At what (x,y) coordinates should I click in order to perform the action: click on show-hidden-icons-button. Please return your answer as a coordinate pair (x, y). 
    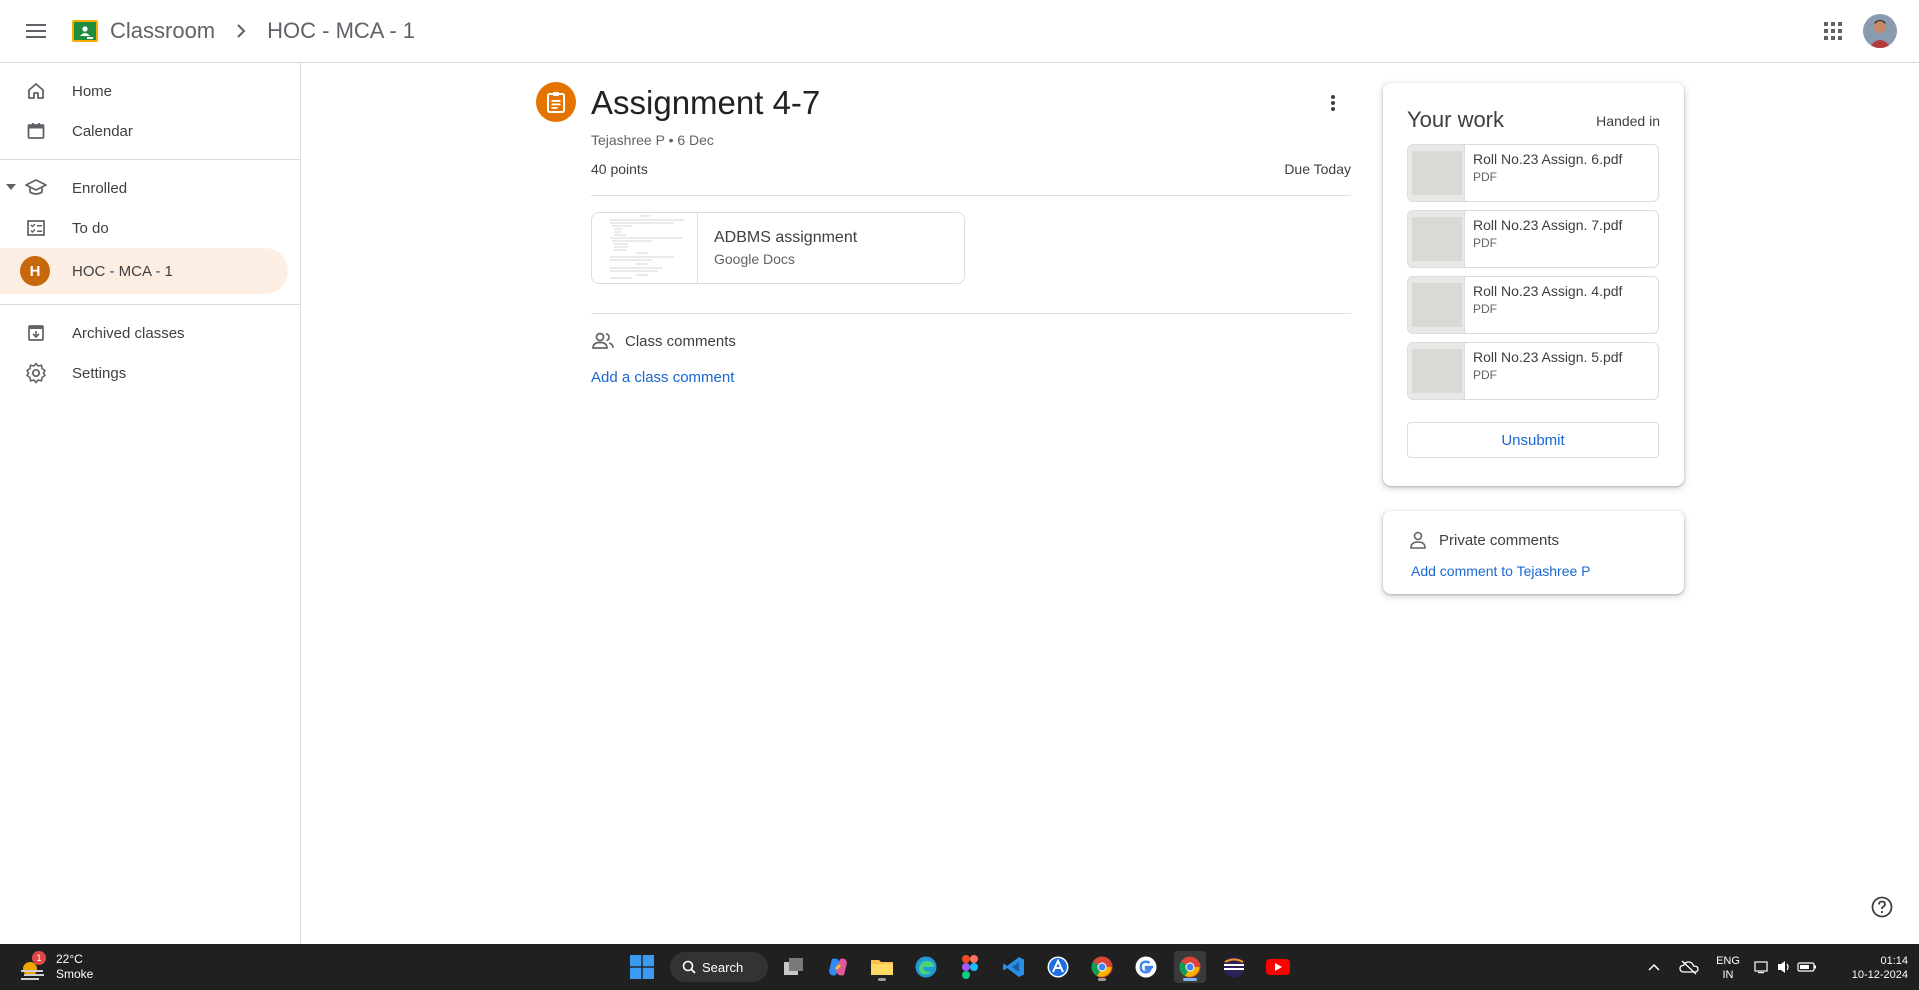
    Looking at the image, I should click on (1654, 967).